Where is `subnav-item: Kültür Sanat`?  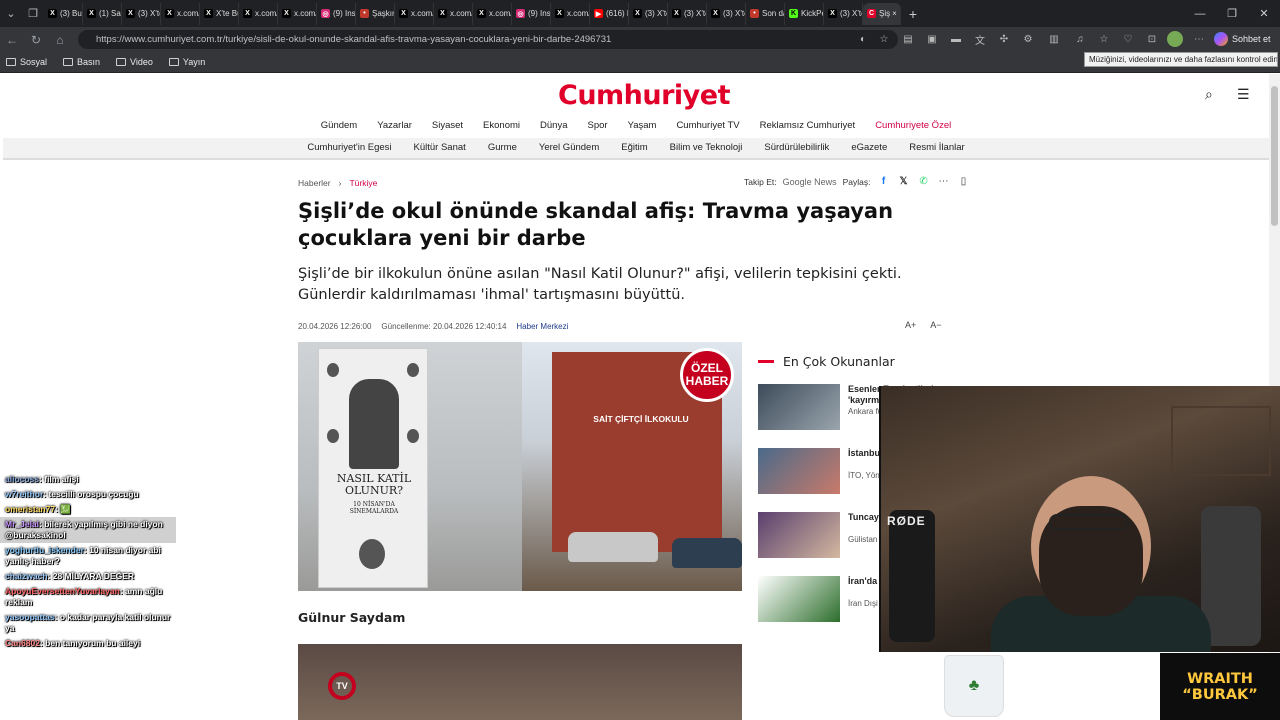 subnav-item: Kültür Sanat is located at coordinates (440, 148).